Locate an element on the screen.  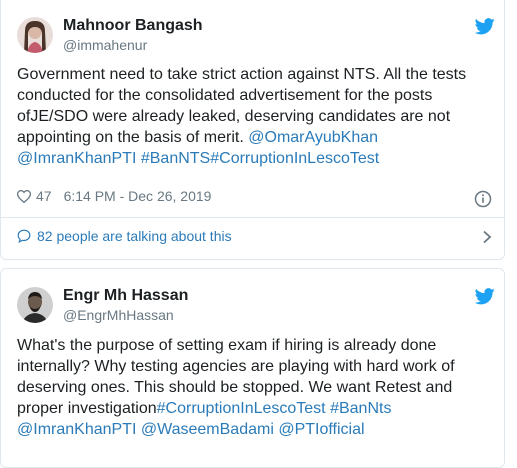
author-handle: @immahenur is located at coordinates (105, 45).